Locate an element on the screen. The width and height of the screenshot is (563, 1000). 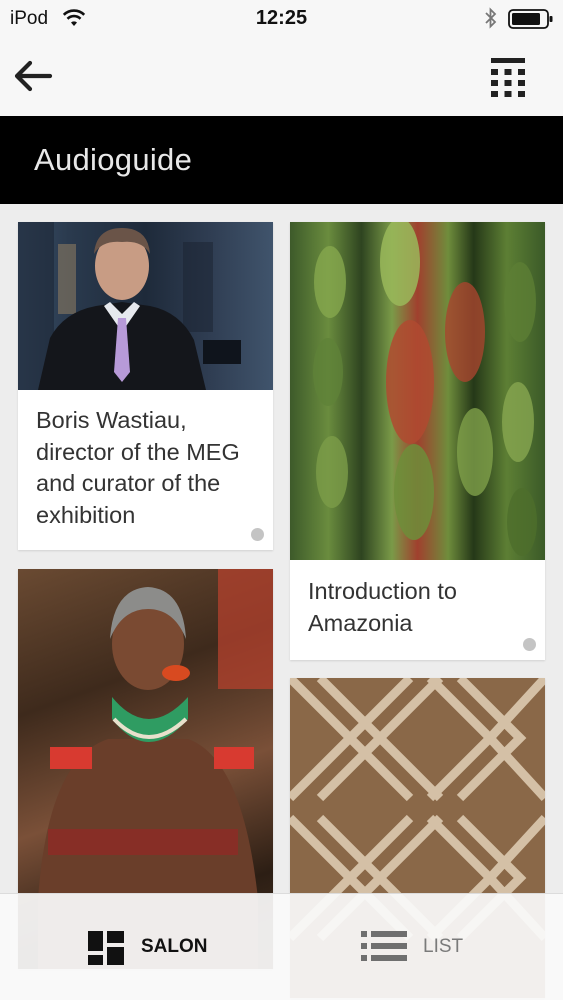
portrait-image is located at coordinates (129, 306).